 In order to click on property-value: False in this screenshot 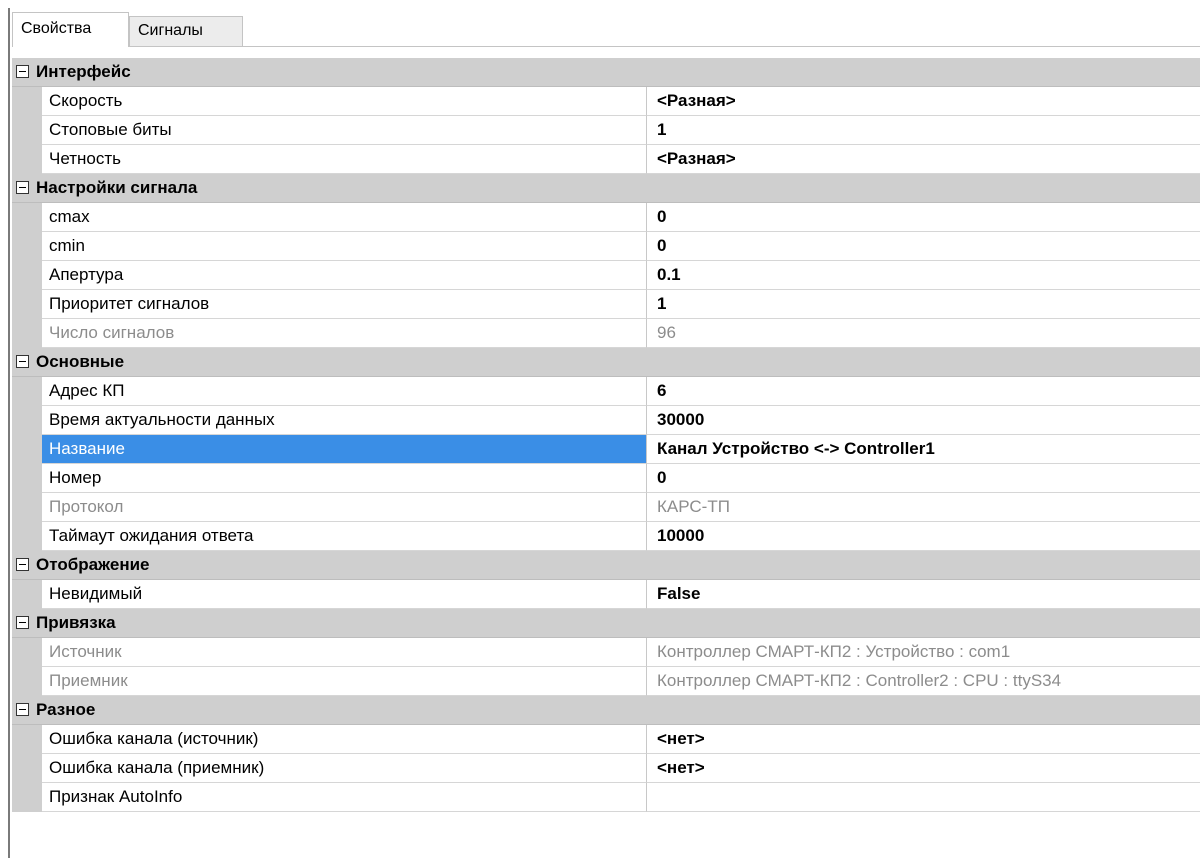, I will do `click(923, 594)`.